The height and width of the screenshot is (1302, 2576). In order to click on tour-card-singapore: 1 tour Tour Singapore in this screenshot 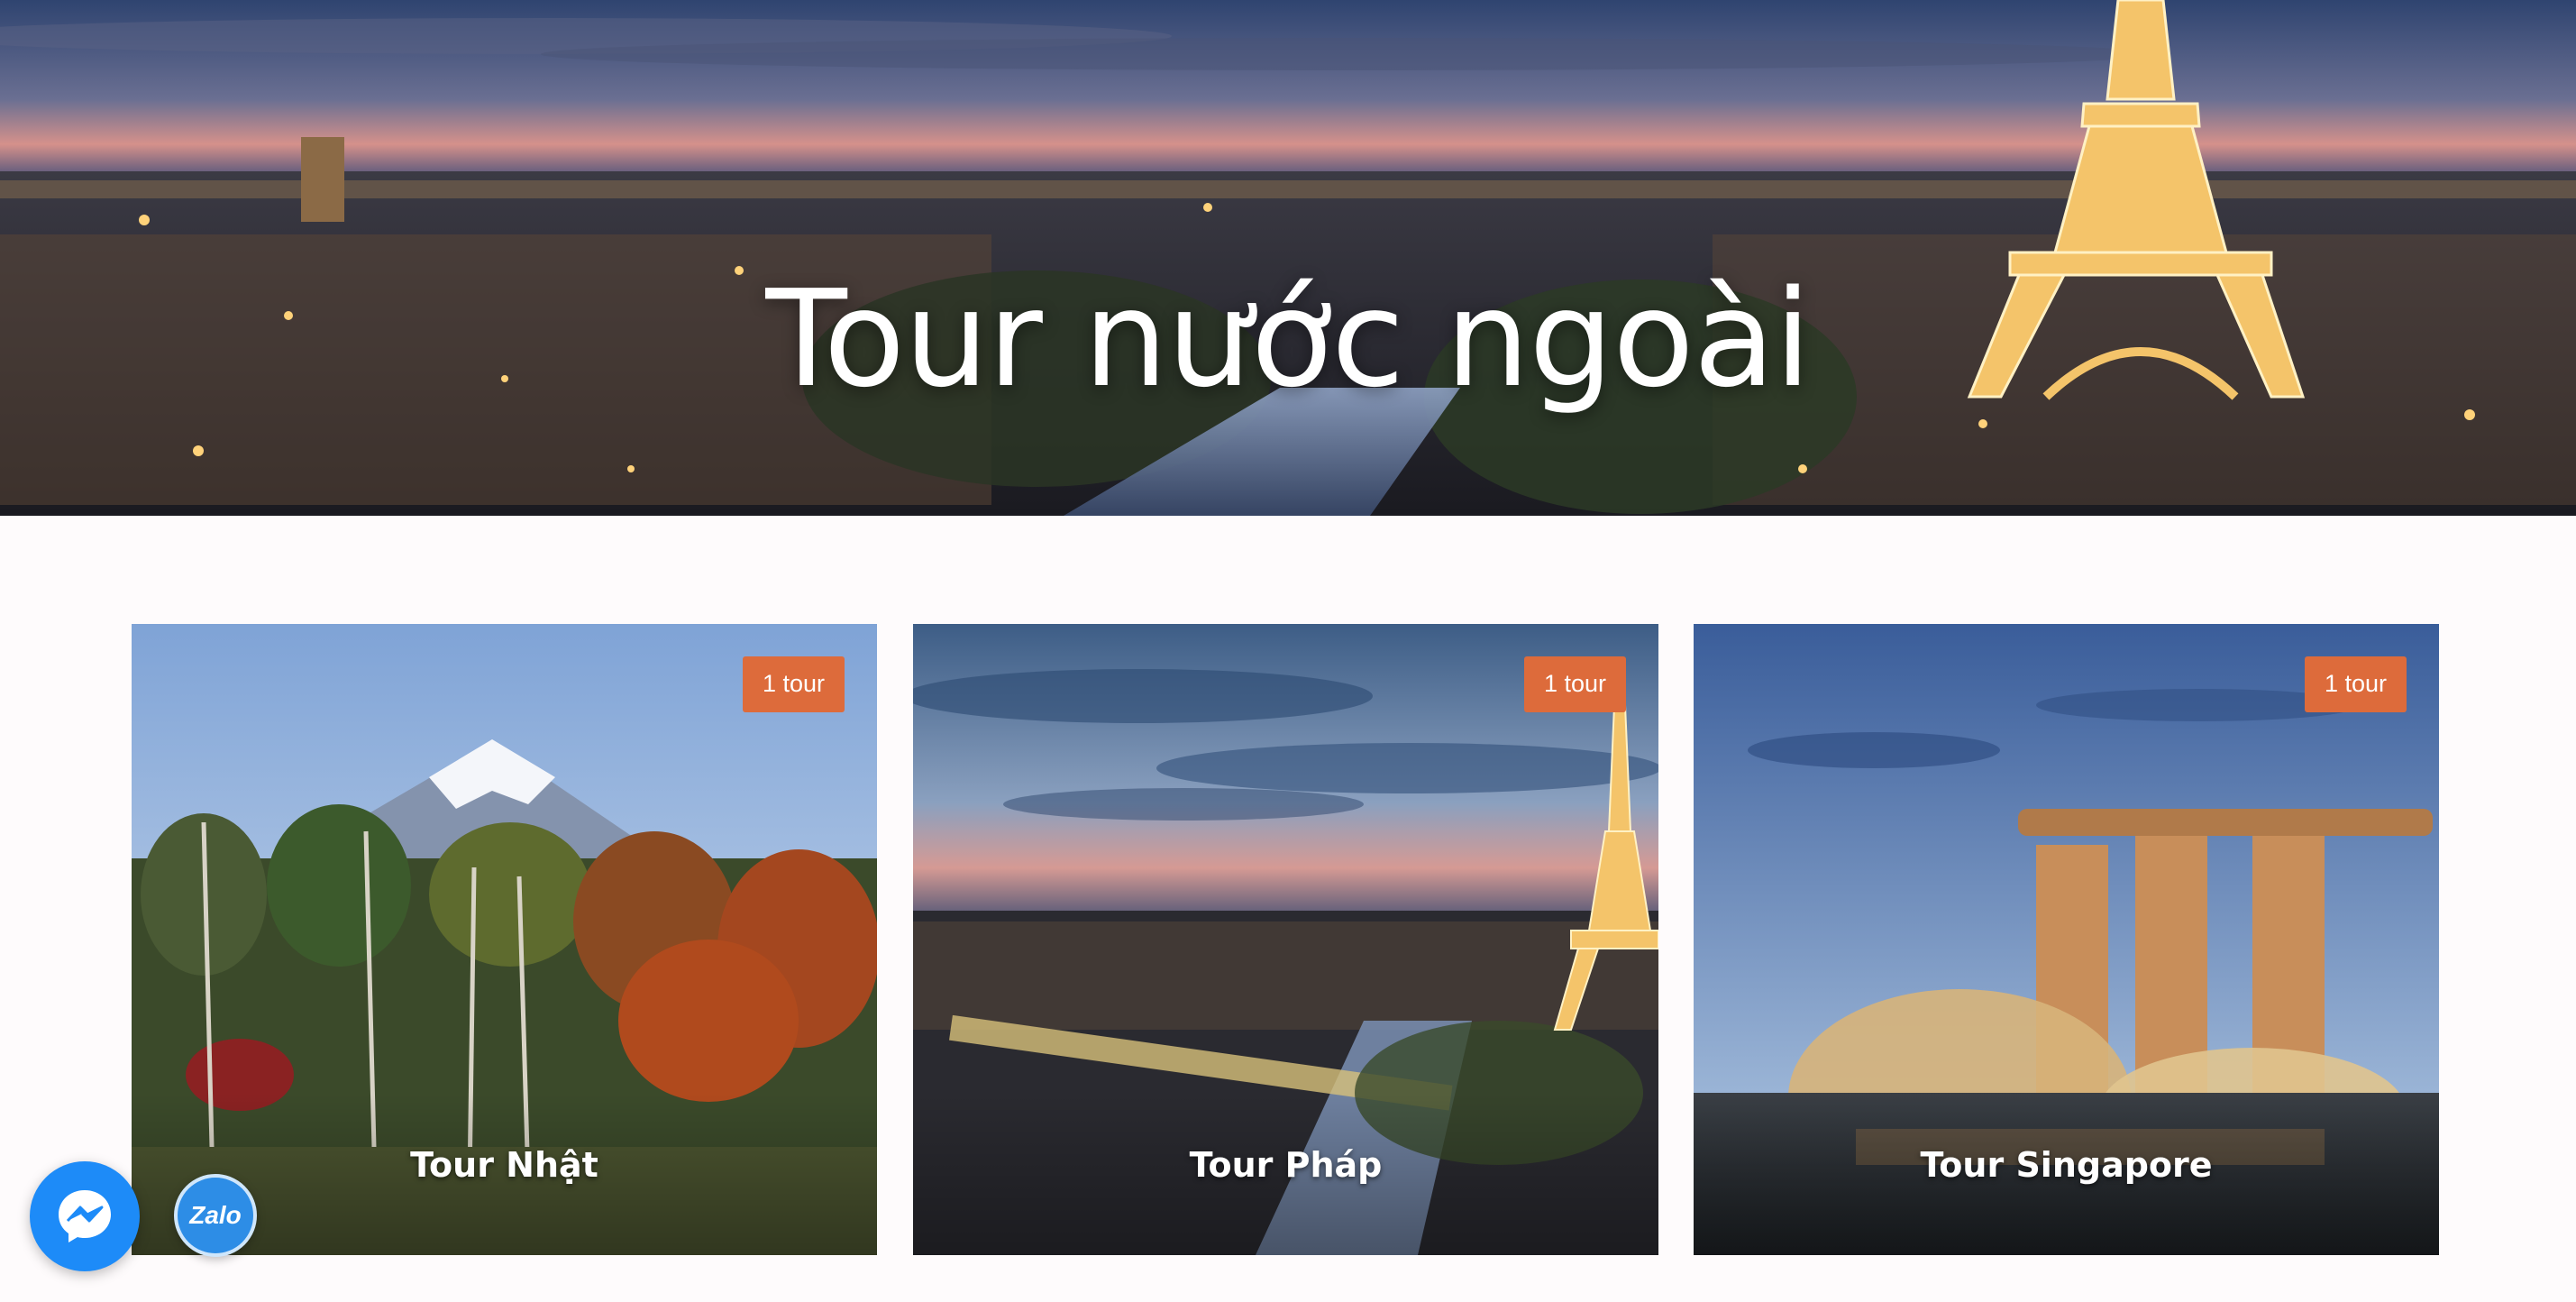, I will do `click(2066, 939)`.